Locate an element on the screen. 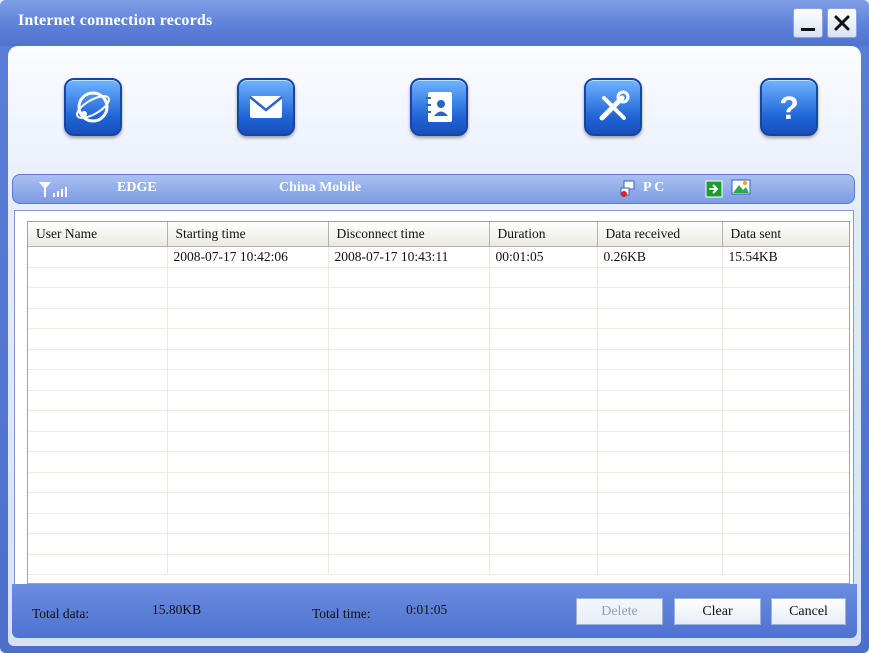 The height and width of the screenshot is (653, 869). column-header: Data sent is located at coordinates (785, 234).